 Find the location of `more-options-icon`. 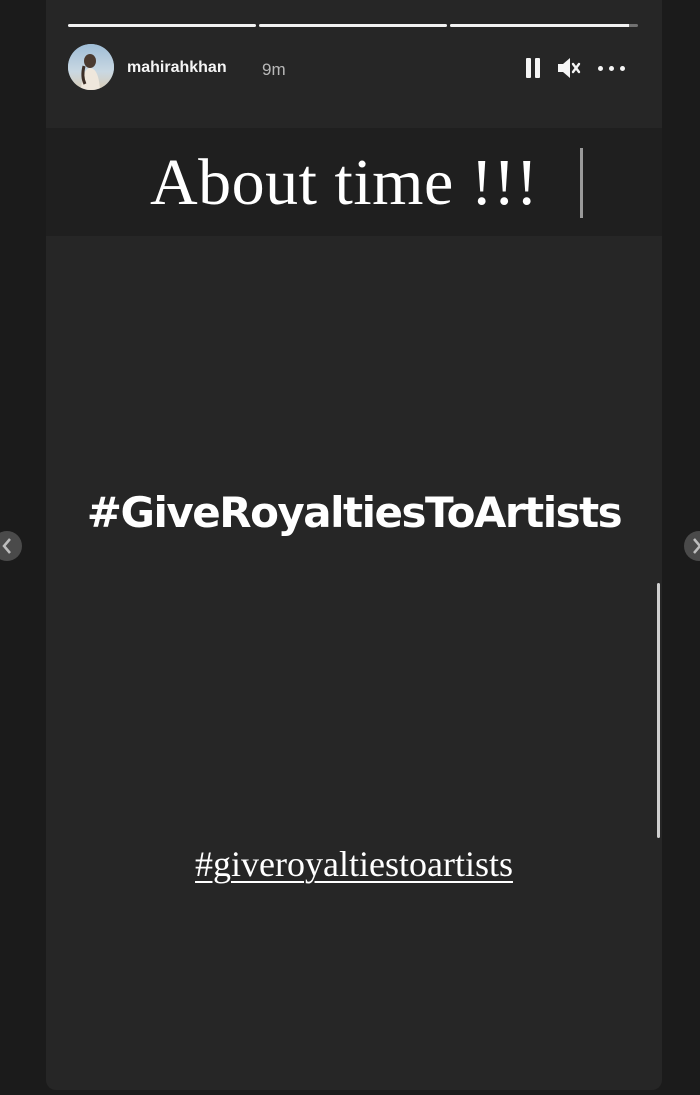

more-options-icon is located at coordinates (600, 68).